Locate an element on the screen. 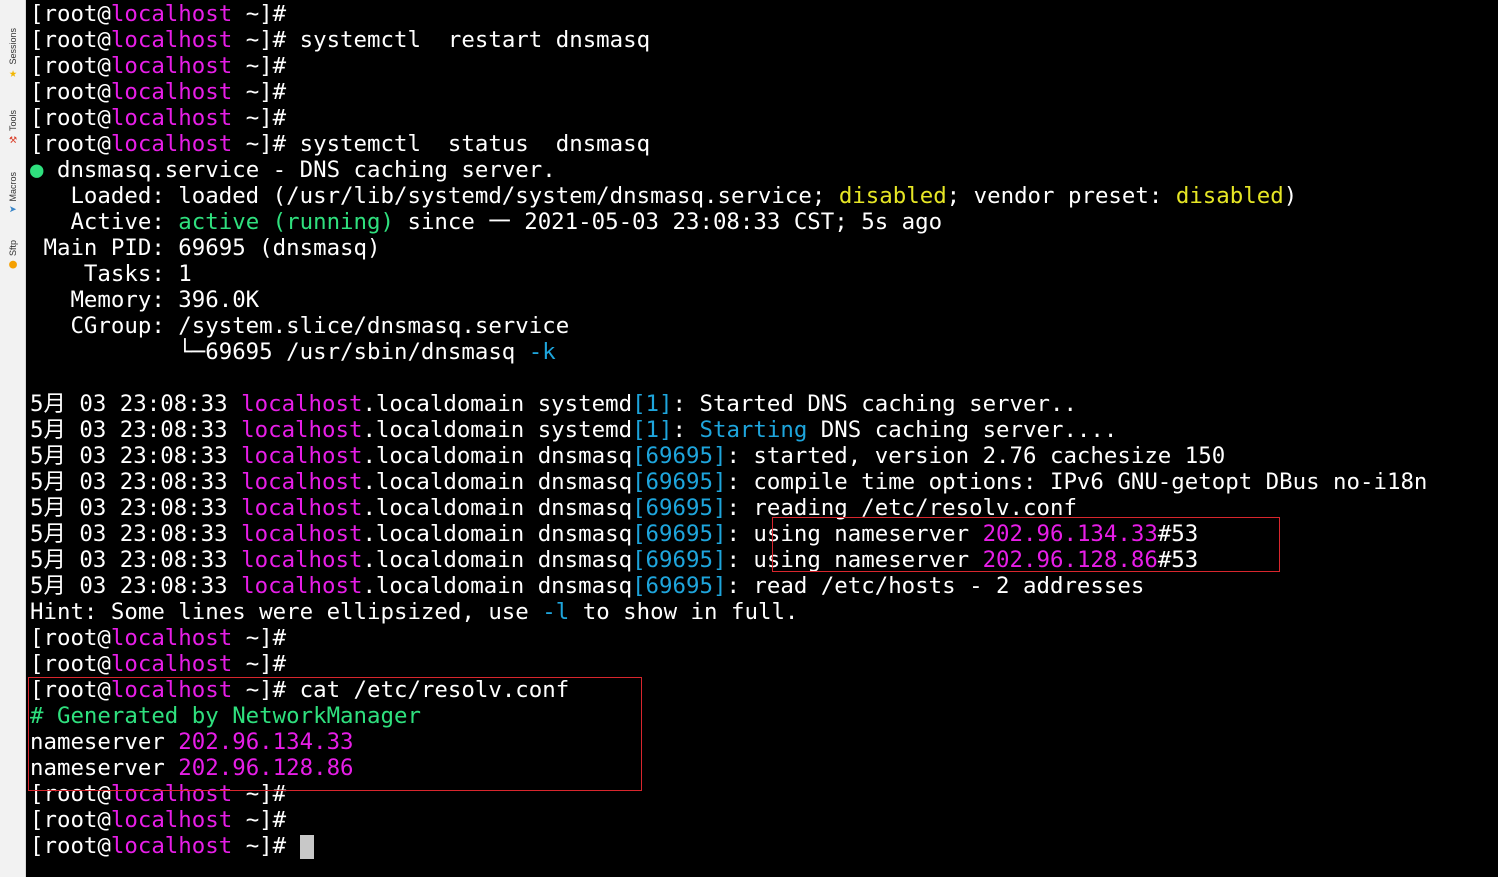 Image resolution: width=1498 pixels, height=877 pixels. terminal-text-segment: disabled is located at coordinates (892, 196).